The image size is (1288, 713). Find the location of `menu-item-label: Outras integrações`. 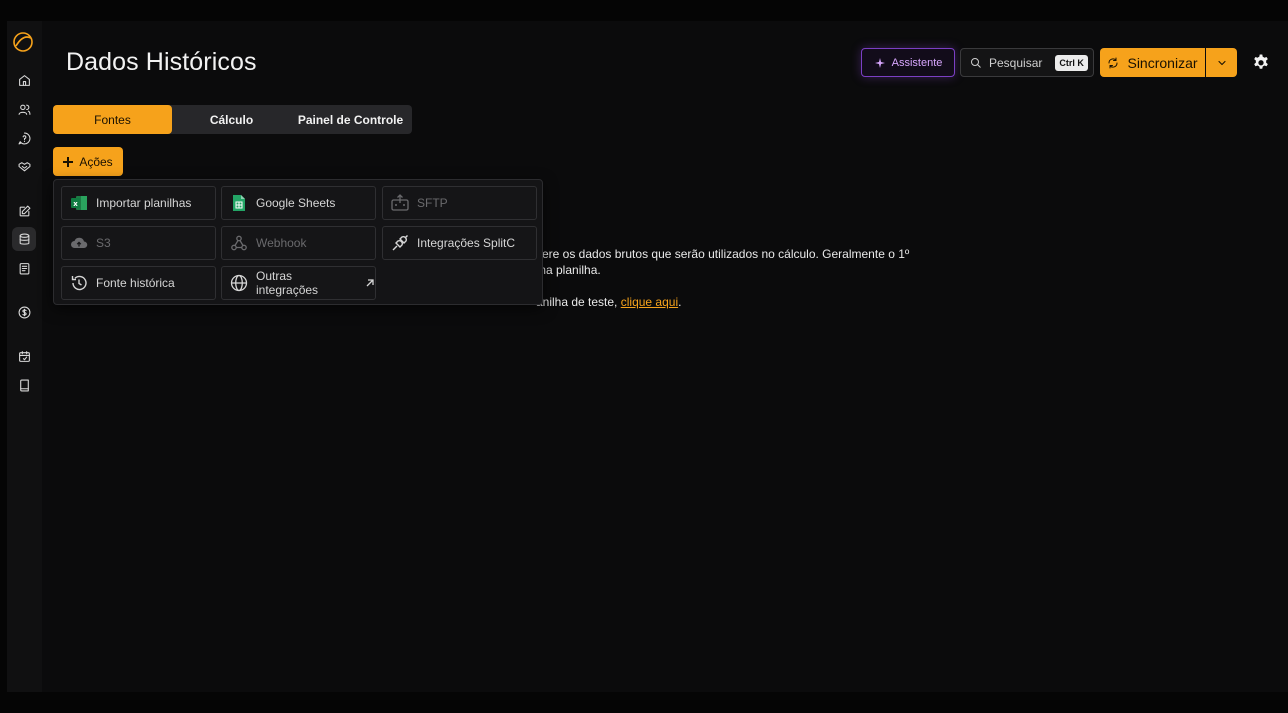

menu-item-label: Outras integrações is located at coordinates (287, 283).